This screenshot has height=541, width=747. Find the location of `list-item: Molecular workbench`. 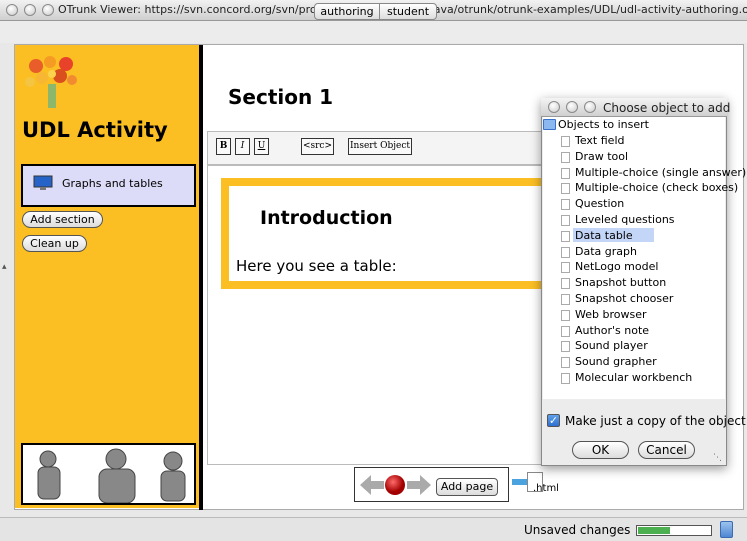

list-item: Molecular workbench is located at coordinates (633, 377).